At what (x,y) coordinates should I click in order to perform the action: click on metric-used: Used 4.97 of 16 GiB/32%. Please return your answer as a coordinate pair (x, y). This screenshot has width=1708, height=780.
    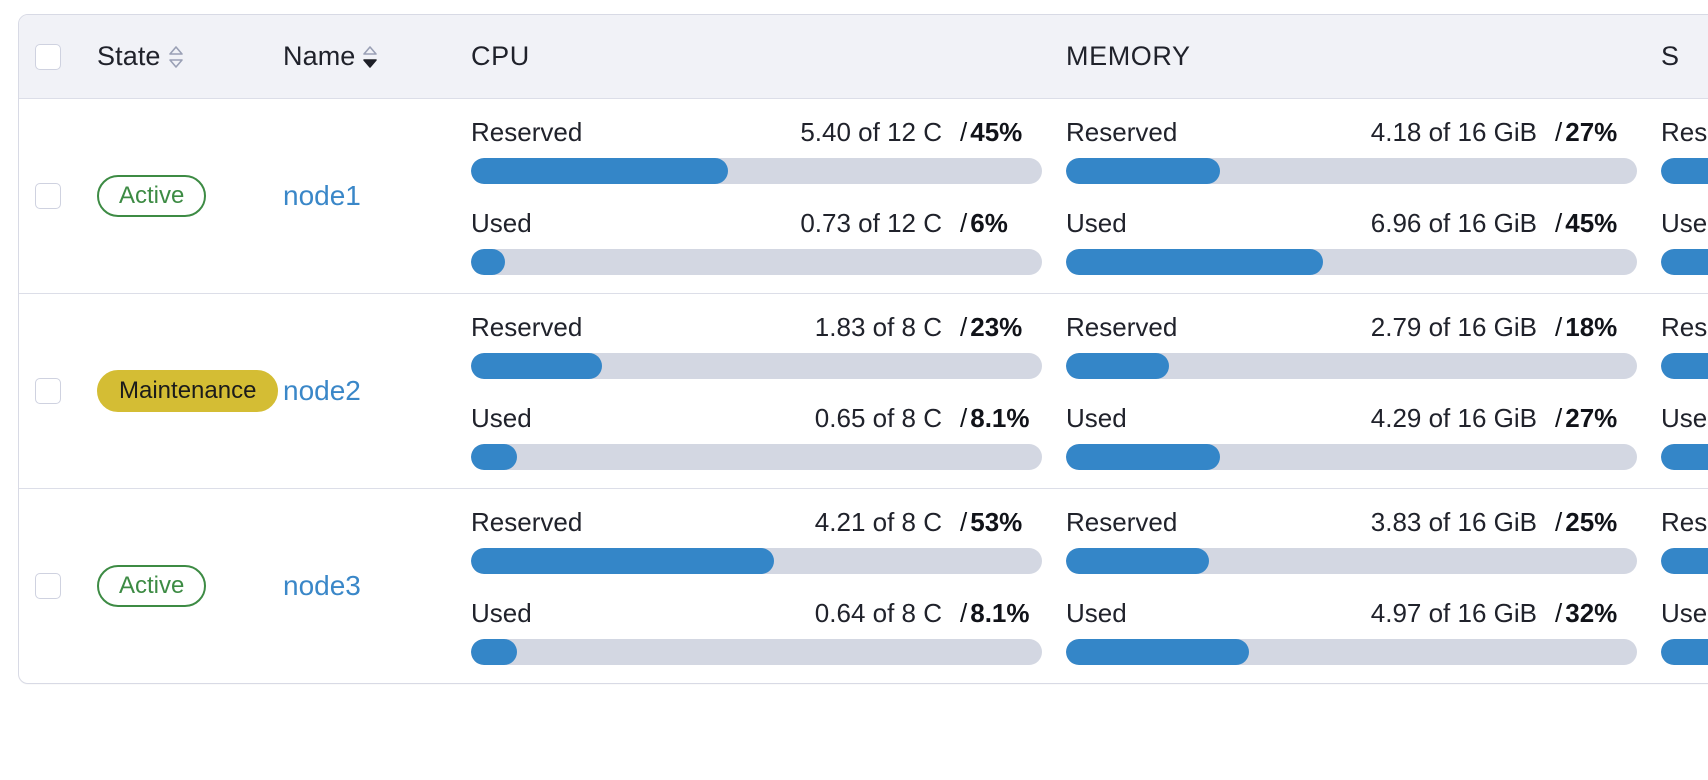
    Looking at the image, I should click on (1351, 631).